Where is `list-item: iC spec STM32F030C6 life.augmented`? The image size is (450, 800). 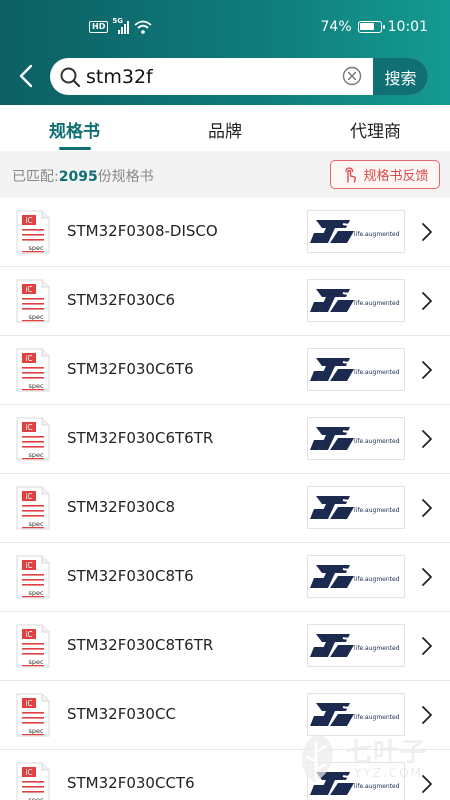 list-item: iC spec STM32F030C6 life.augmented is located at coordinates (225, 301).